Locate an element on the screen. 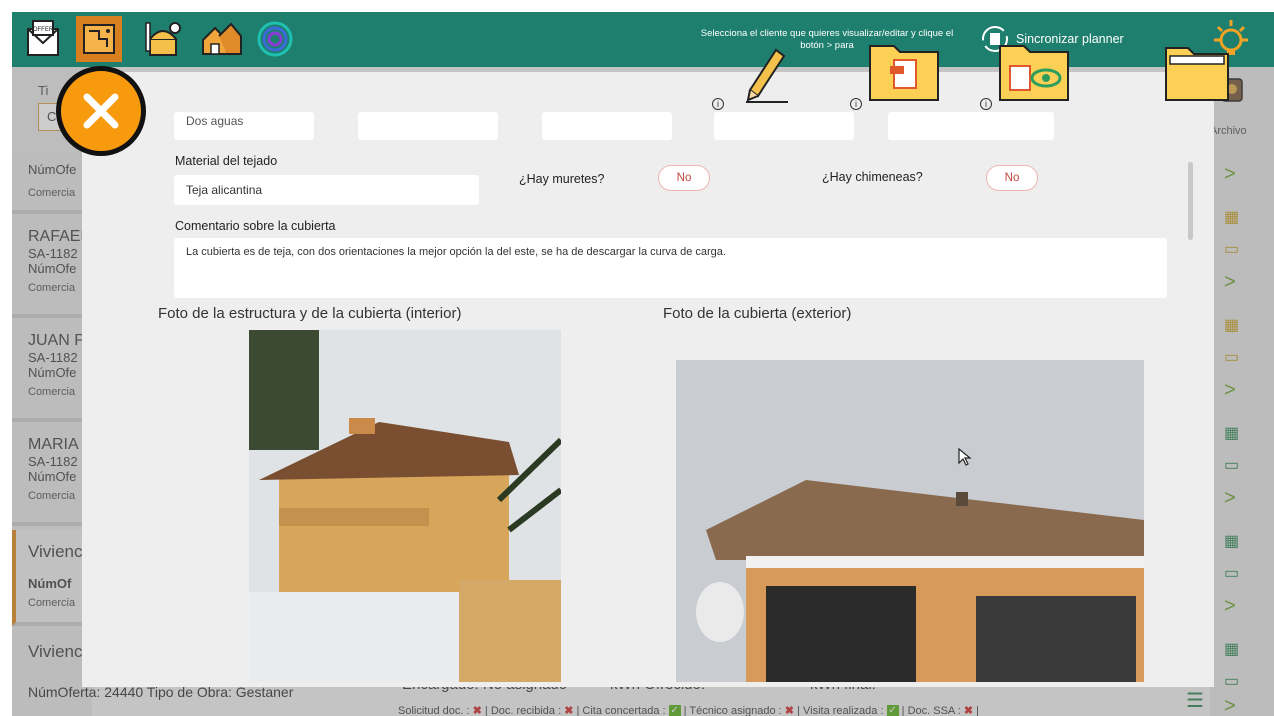 The image size is (1274, 716). pdf-folder-icon is located at coordinates (904, 72).